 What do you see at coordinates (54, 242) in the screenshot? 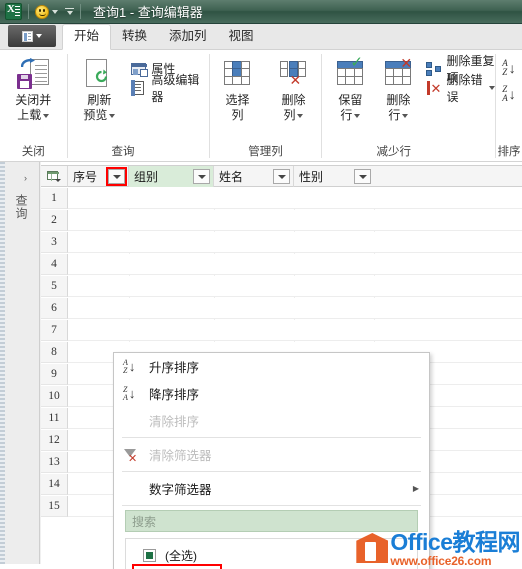
I see `row-number: 3` at bounding box center [54, 242].